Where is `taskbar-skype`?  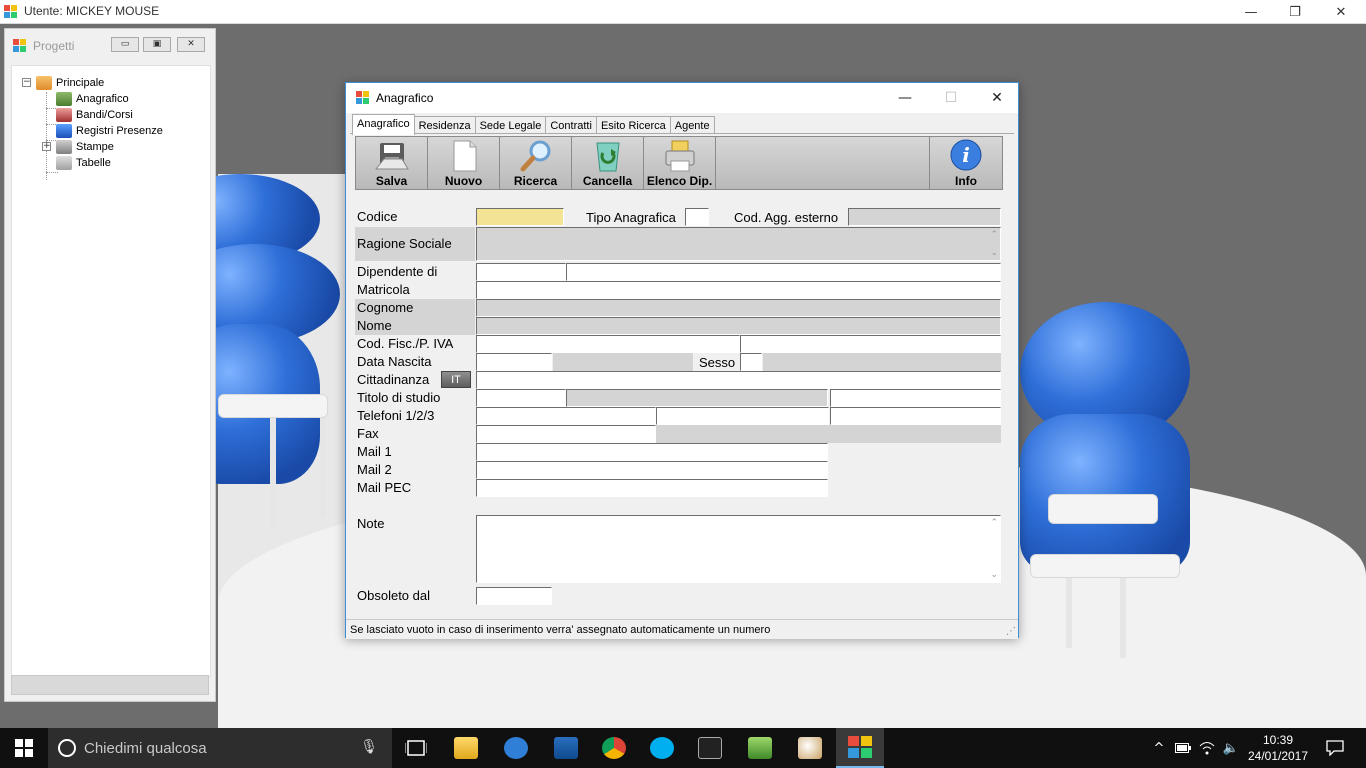 taskbar-skype is located at coordinates (662, 748).